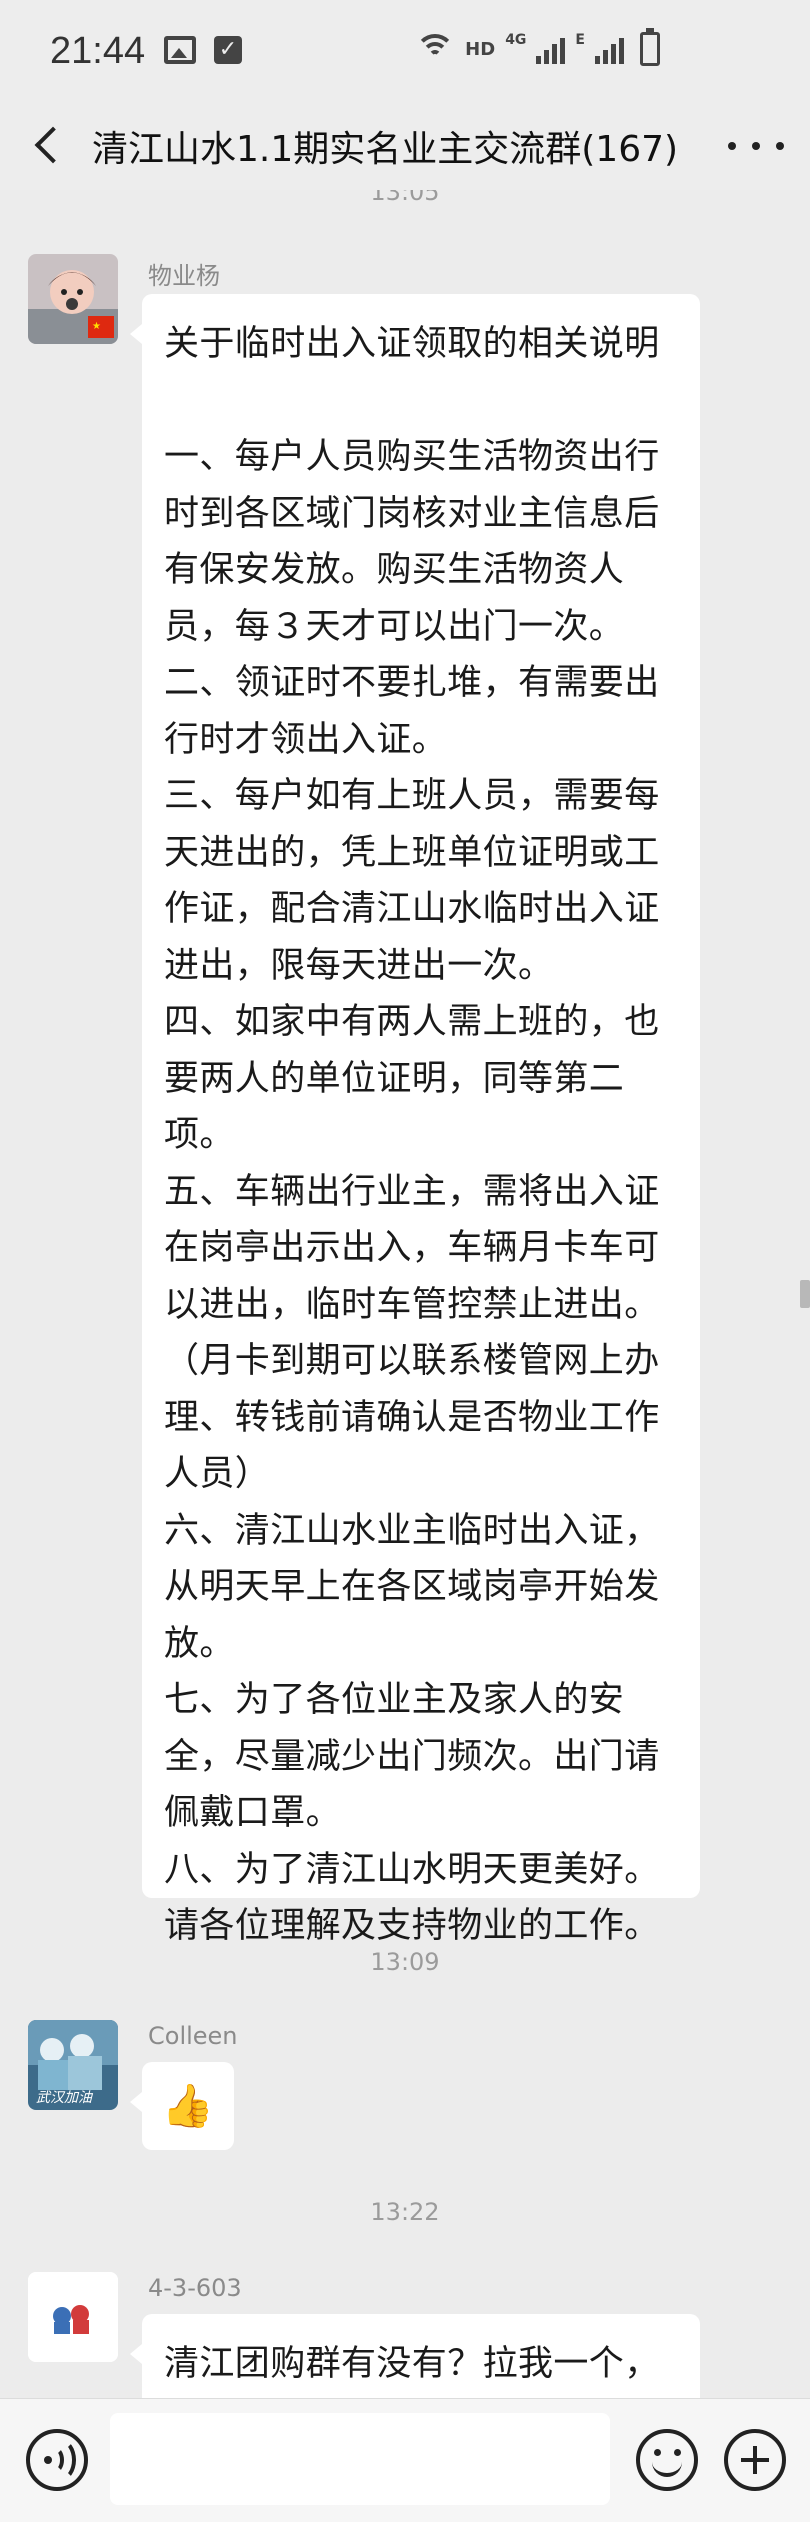  What do you see at coordinates (199, 1643) in the screenshot?
I see `message-line: 放。` at bounding box center [199, 1643].